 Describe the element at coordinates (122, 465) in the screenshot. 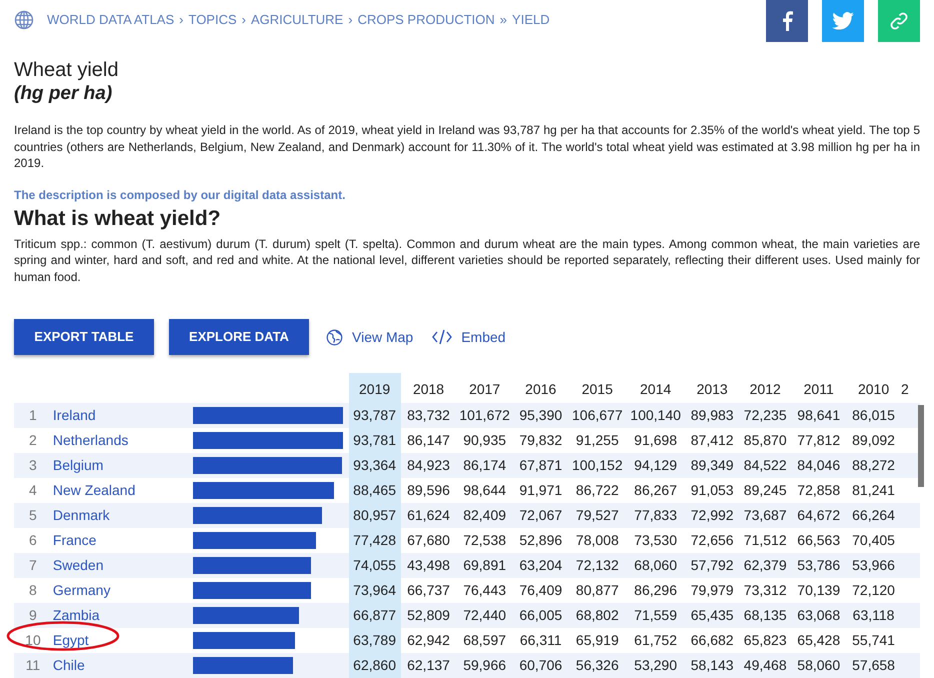

I see `country-link: Belgium` at that location.